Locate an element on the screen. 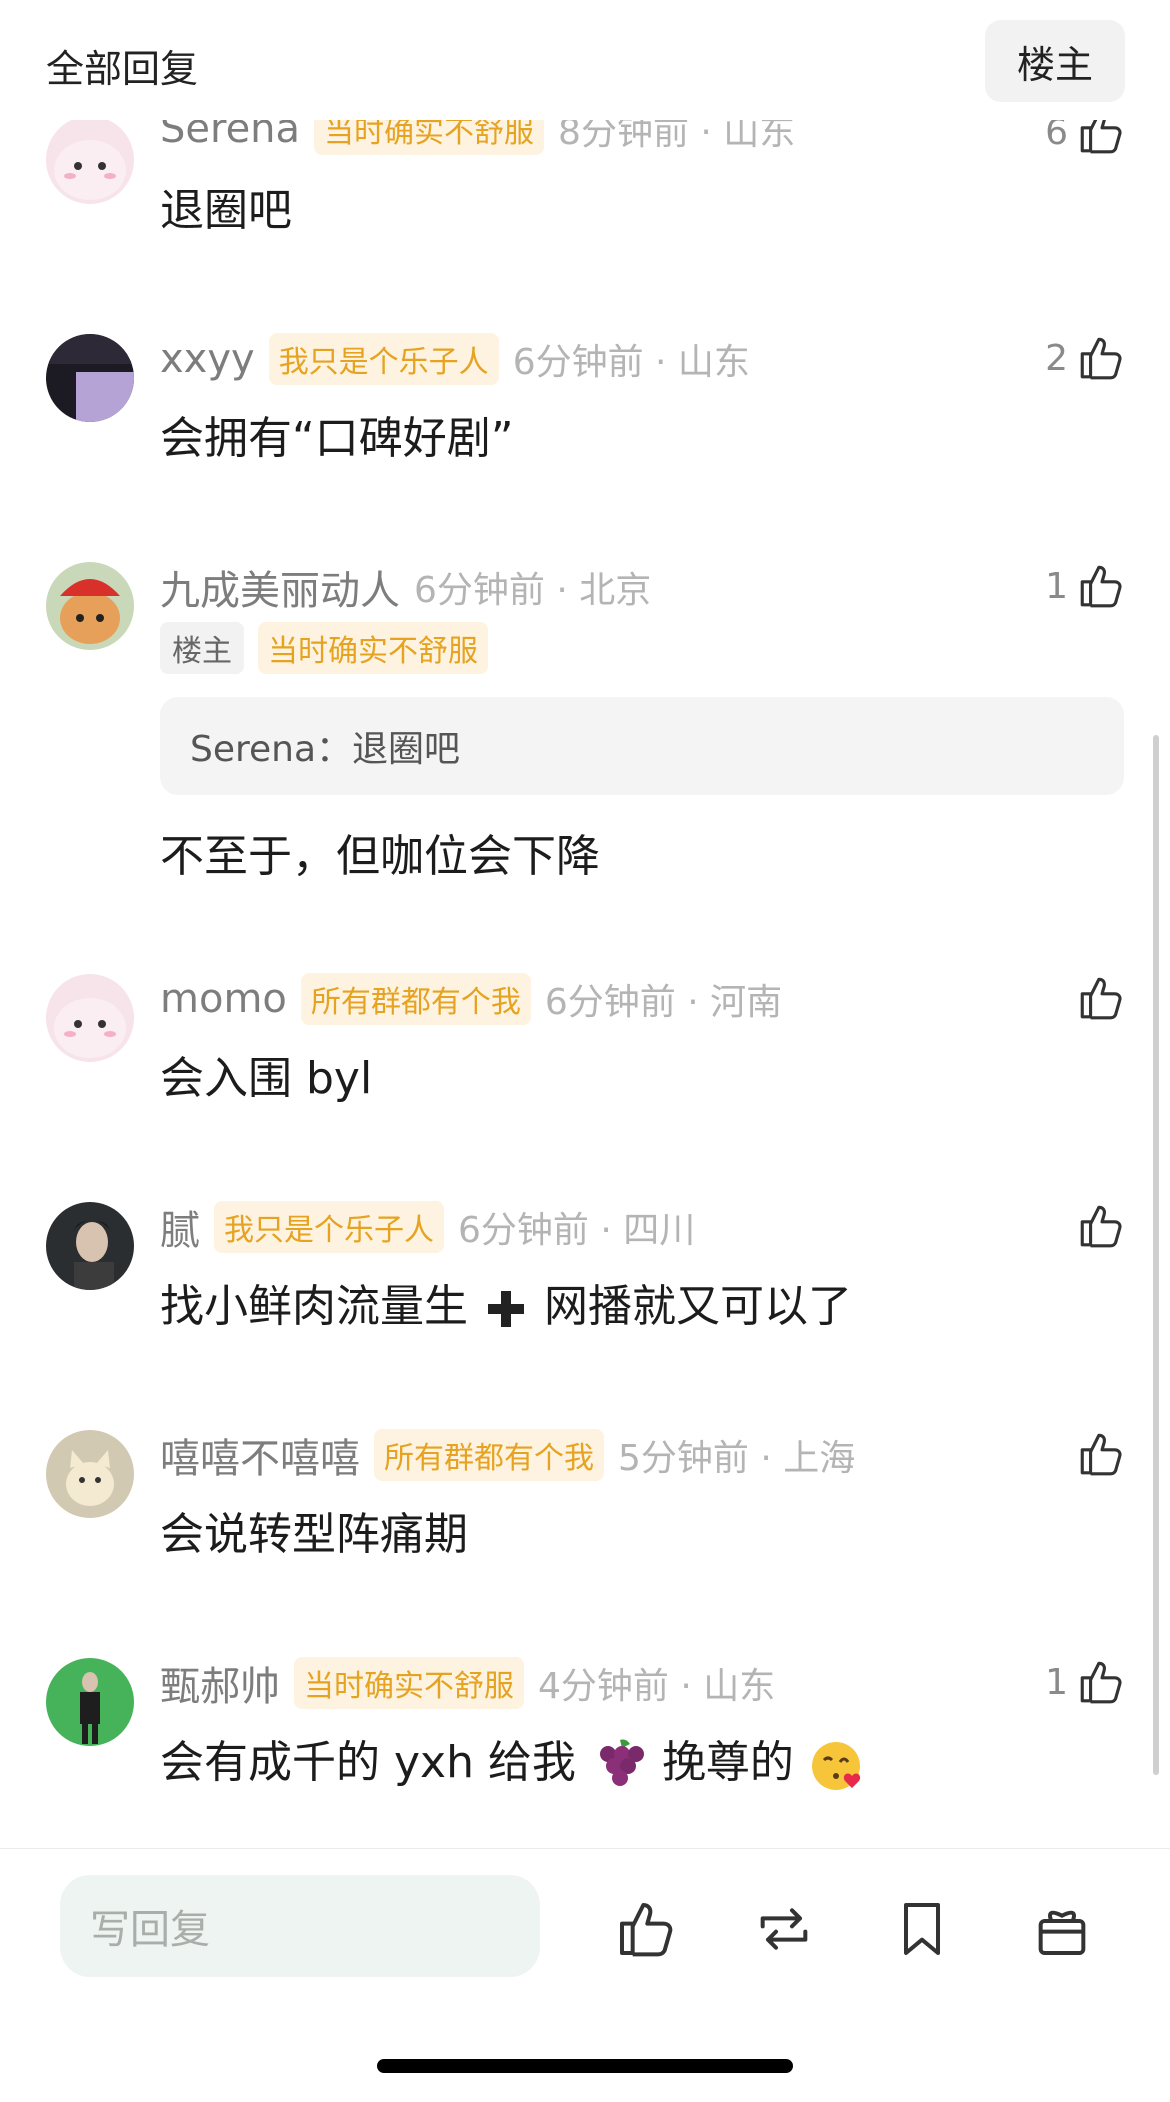  comment-text: 会说转型阵痛期 is located at coordinates (314, 1534).